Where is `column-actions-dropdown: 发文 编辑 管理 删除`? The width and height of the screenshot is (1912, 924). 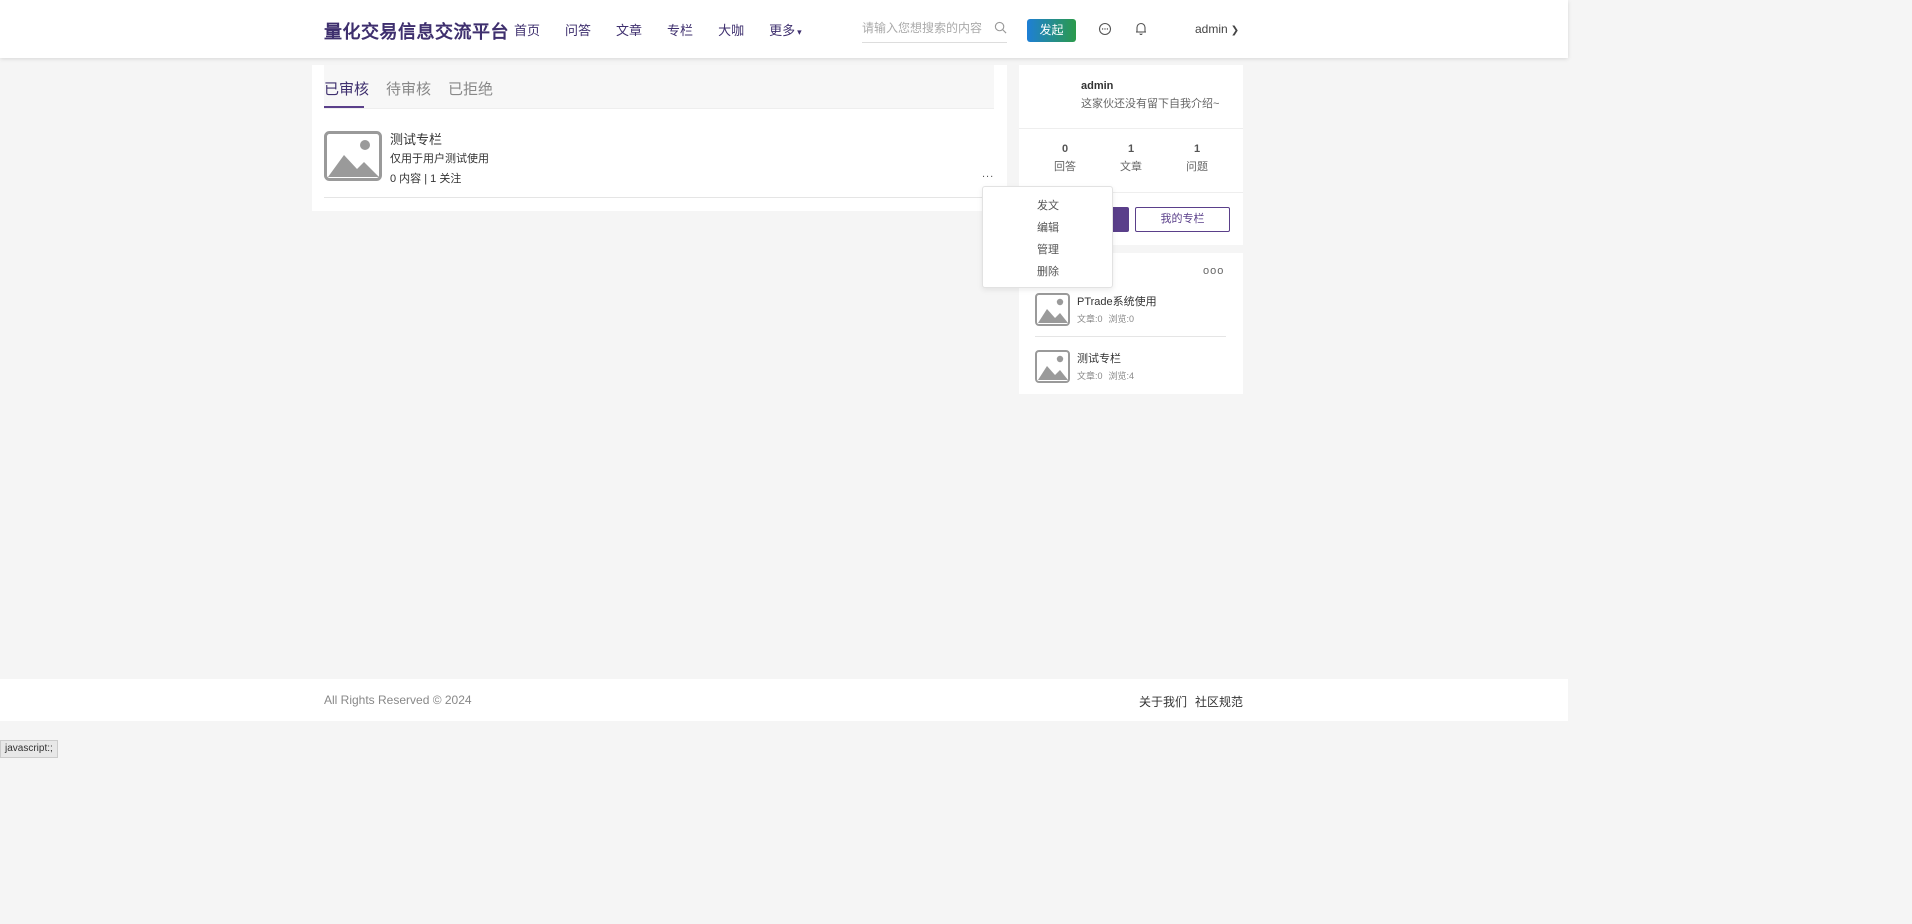
column-actions-dropdown: 发文 编辑 管理 删除 is located at coordinates (1047, 237).